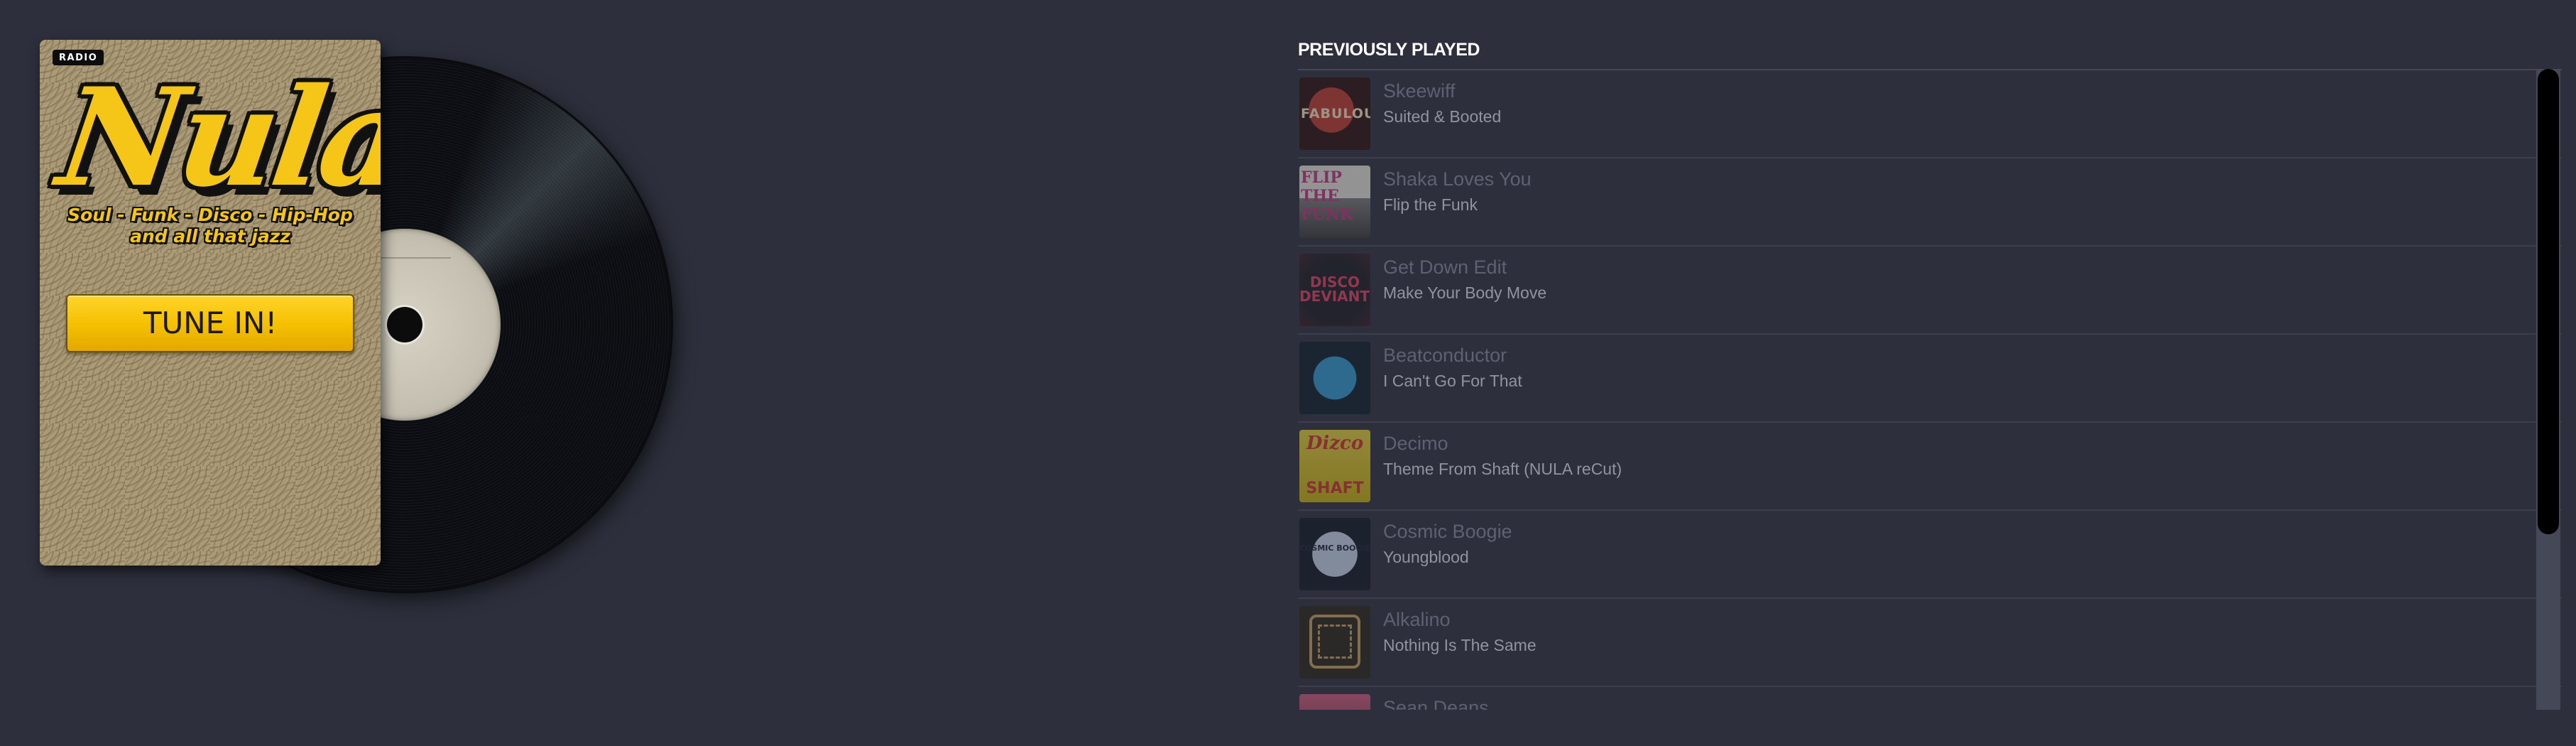 Image resolution: width=2576 pixels, height=746 pixels. What do you see at coordinates (1335, 489) in the screenshot?
I see `album-cover-text-2: SHAFT` at bounding box center [1335, 489].